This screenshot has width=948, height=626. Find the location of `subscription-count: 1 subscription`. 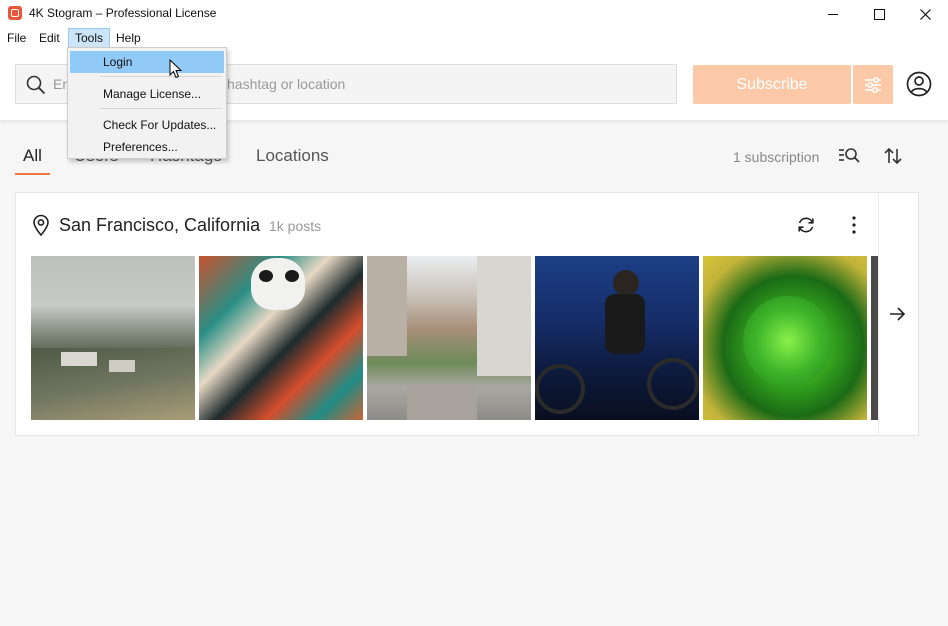

subscription-count: 1 subscription is located at coordinates (776, 157).